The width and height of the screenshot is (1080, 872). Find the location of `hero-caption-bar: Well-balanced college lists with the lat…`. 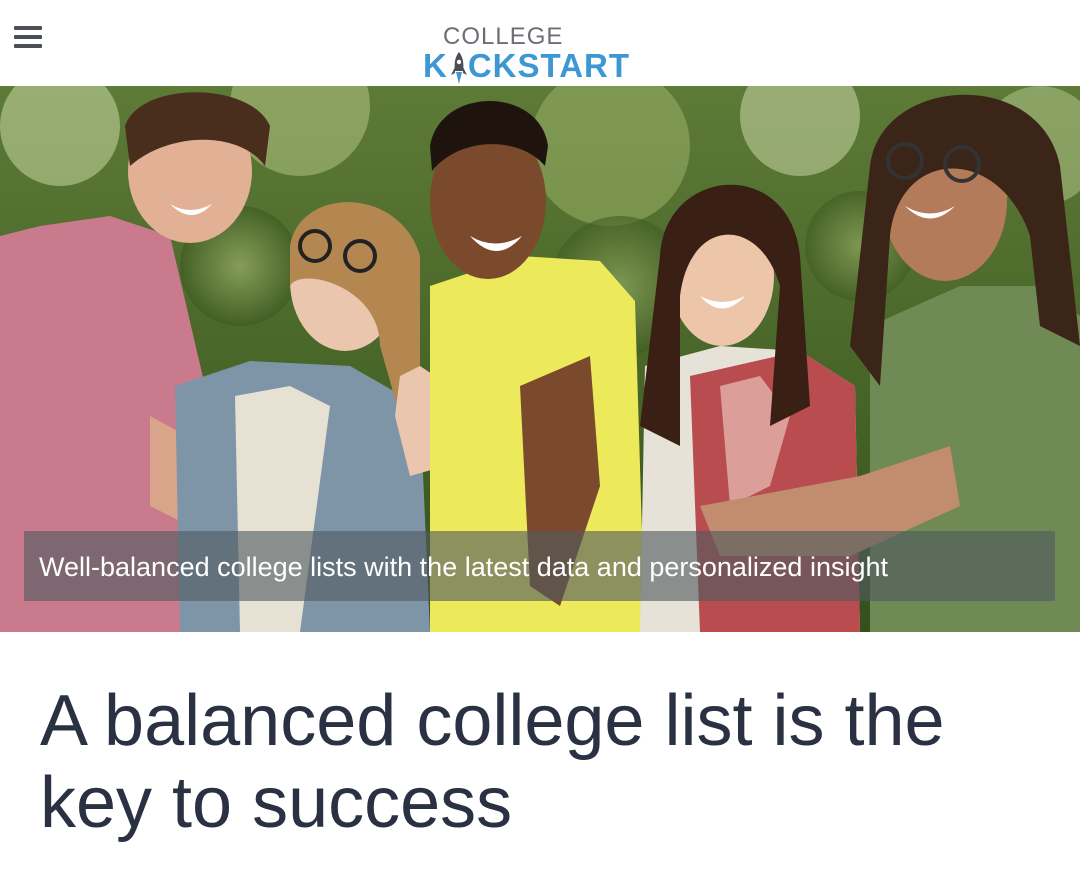

hero-caption-bar: Well-balanced college lists with the lat… is located at coordinates (539, 566).